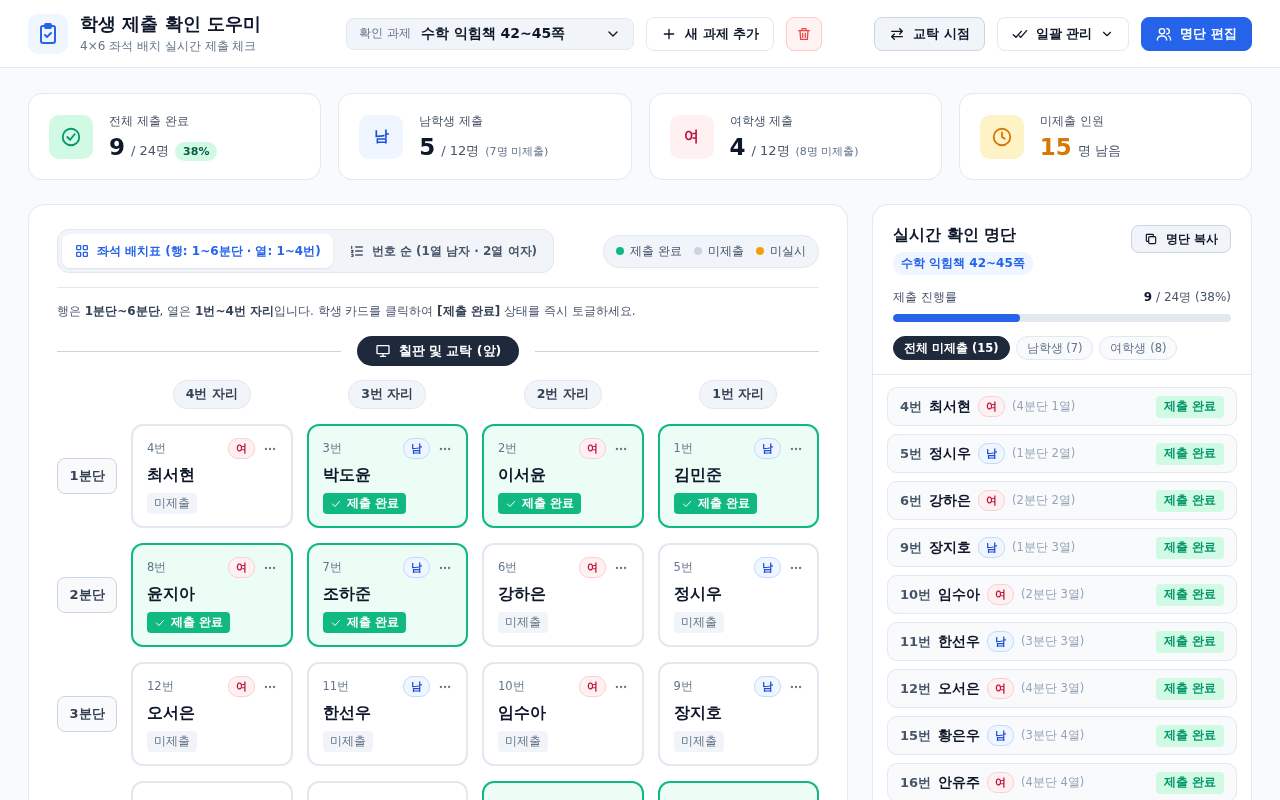 This screenshot has width=1280, height=800. I want to click on view-toggle-button: 교탁 시점, so click(929, 33).